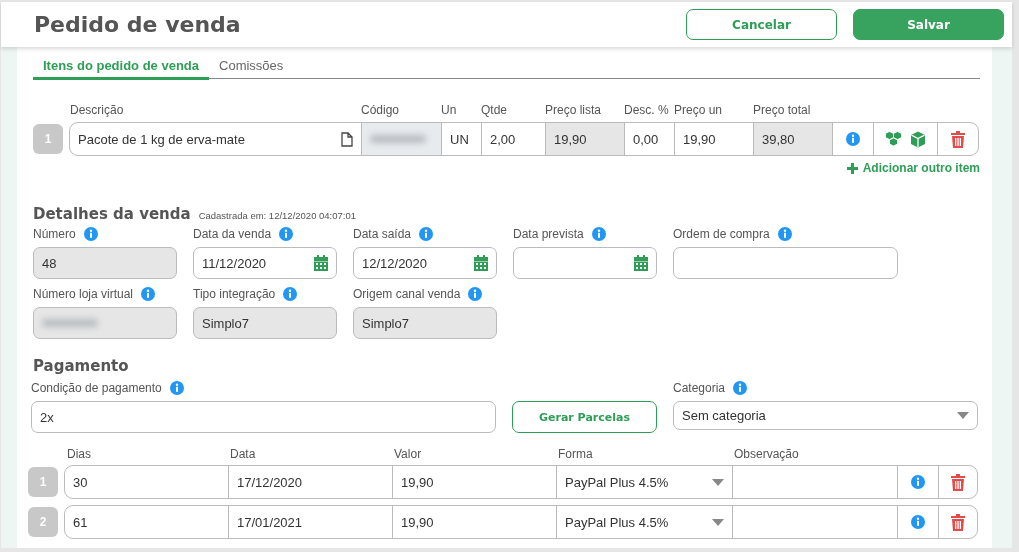 Image resolution: width=1019 pixels, height=552 pixels. What do you see at coordinates (96, 388) in the screenshot?
I see `field-label: Condição de pagamento` at bounding box center [96, 388].